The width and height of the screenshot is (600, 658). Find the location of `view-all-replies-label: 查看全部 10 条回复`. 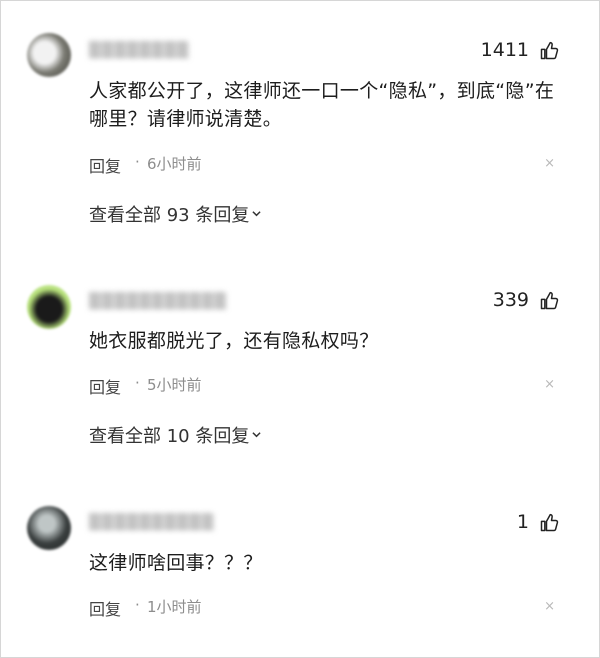

view-all-replies-label: 查看全部 10 条回复 is located at coordinates (169, 436).